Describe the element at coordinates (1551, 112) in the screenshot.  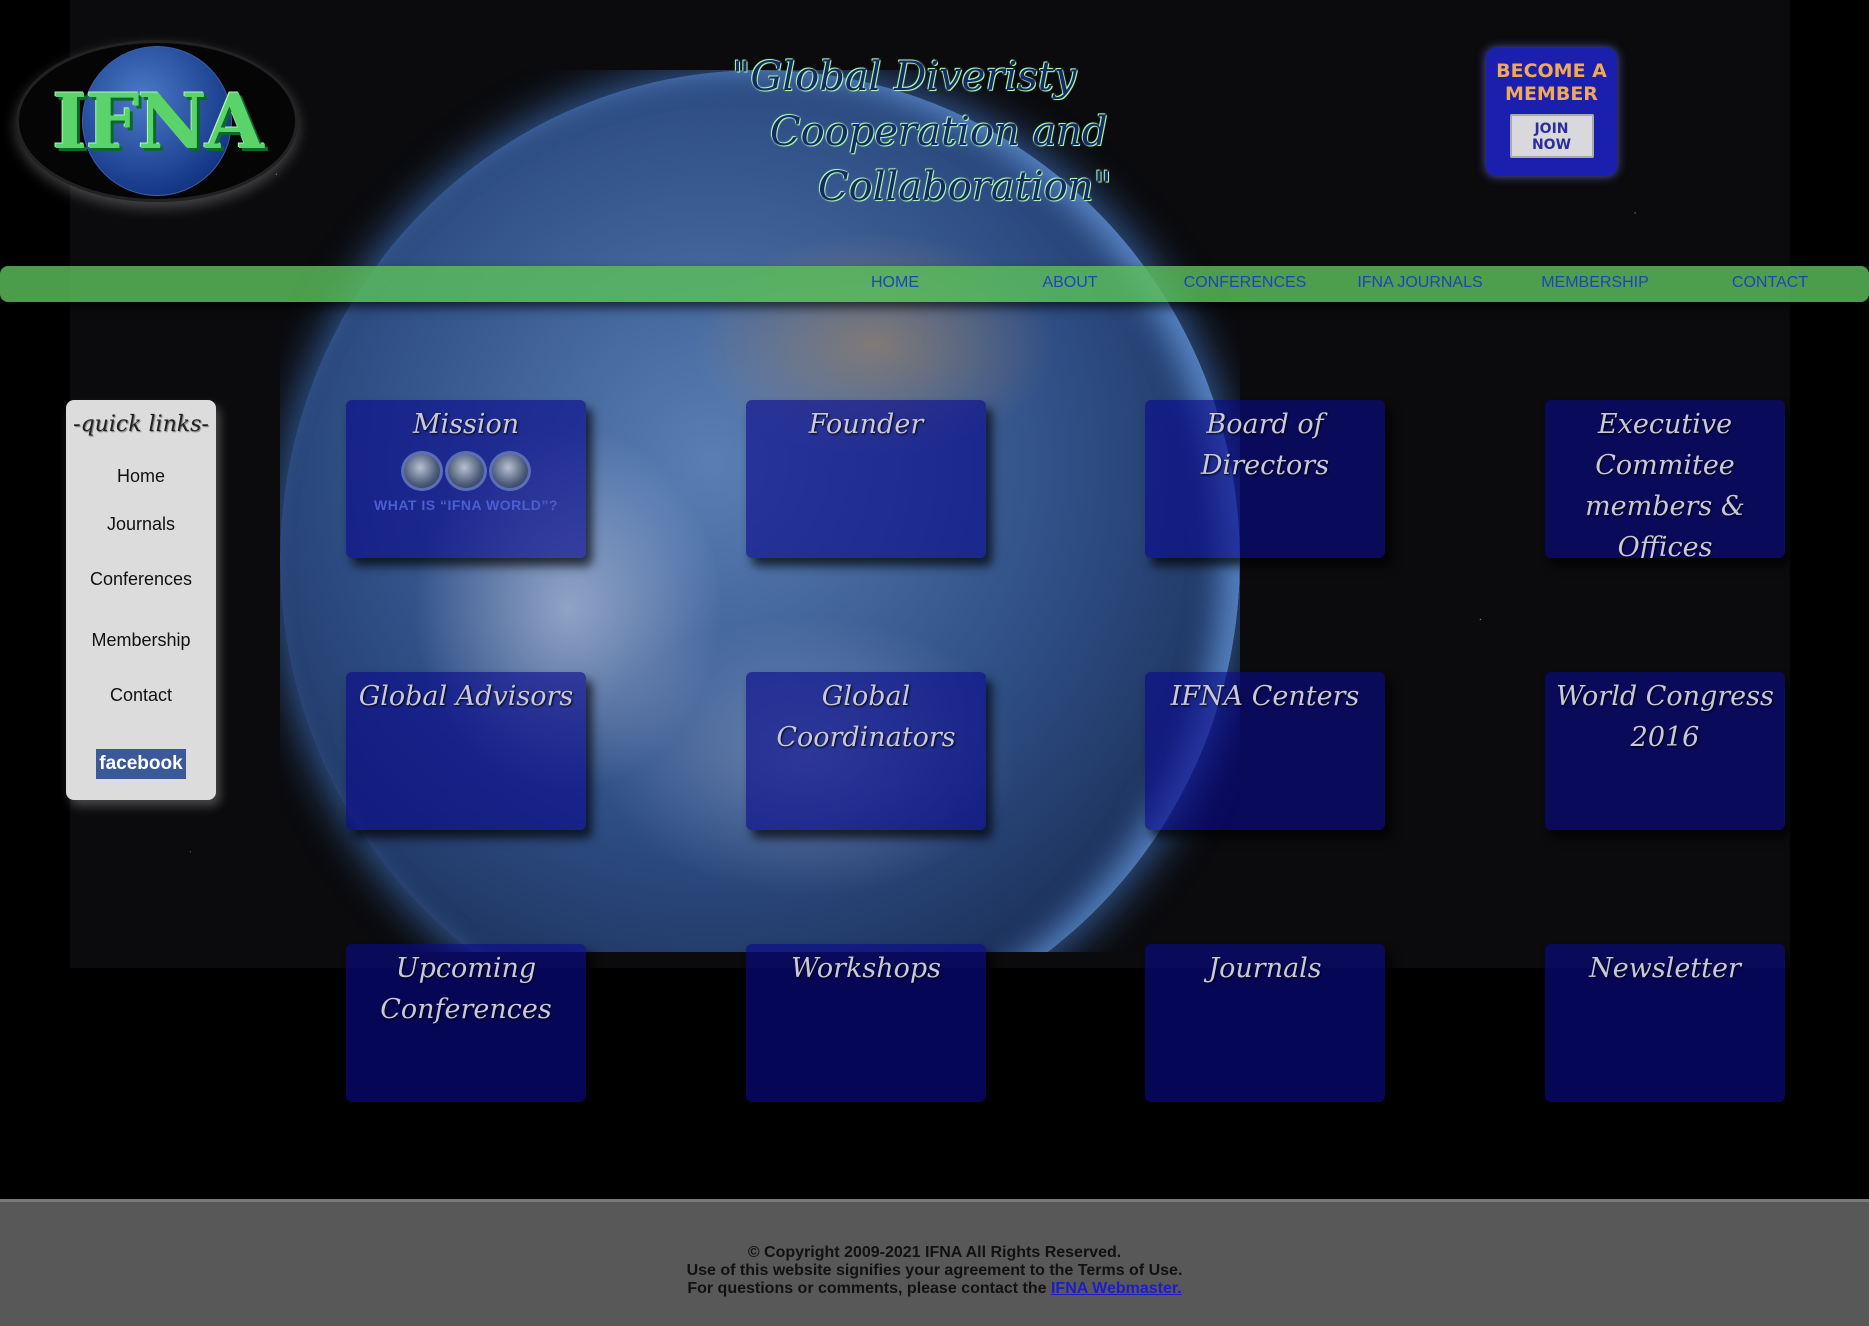
I see `become-member-badge: BECOME A MEMBER JOIN NOW` at that location.